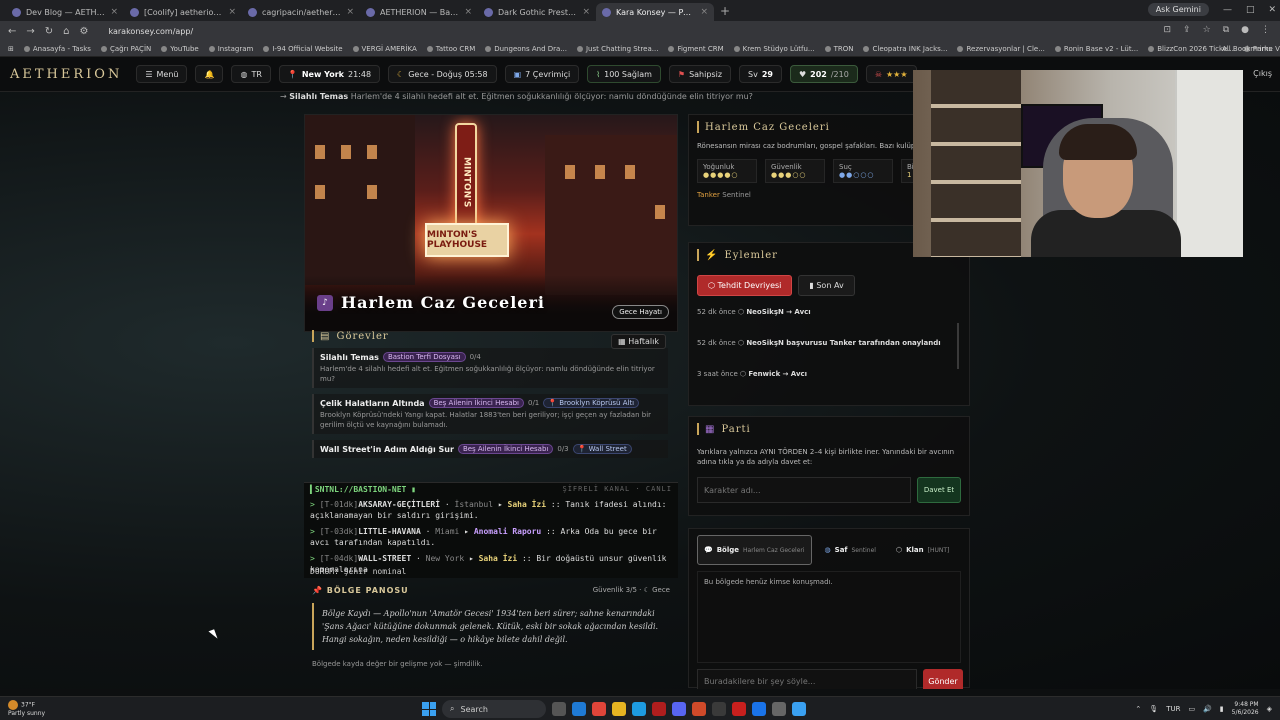 This screenshot has height=720, width=1280. I want to click on chevron-up-icon: ⌃, so click(1138, 709).